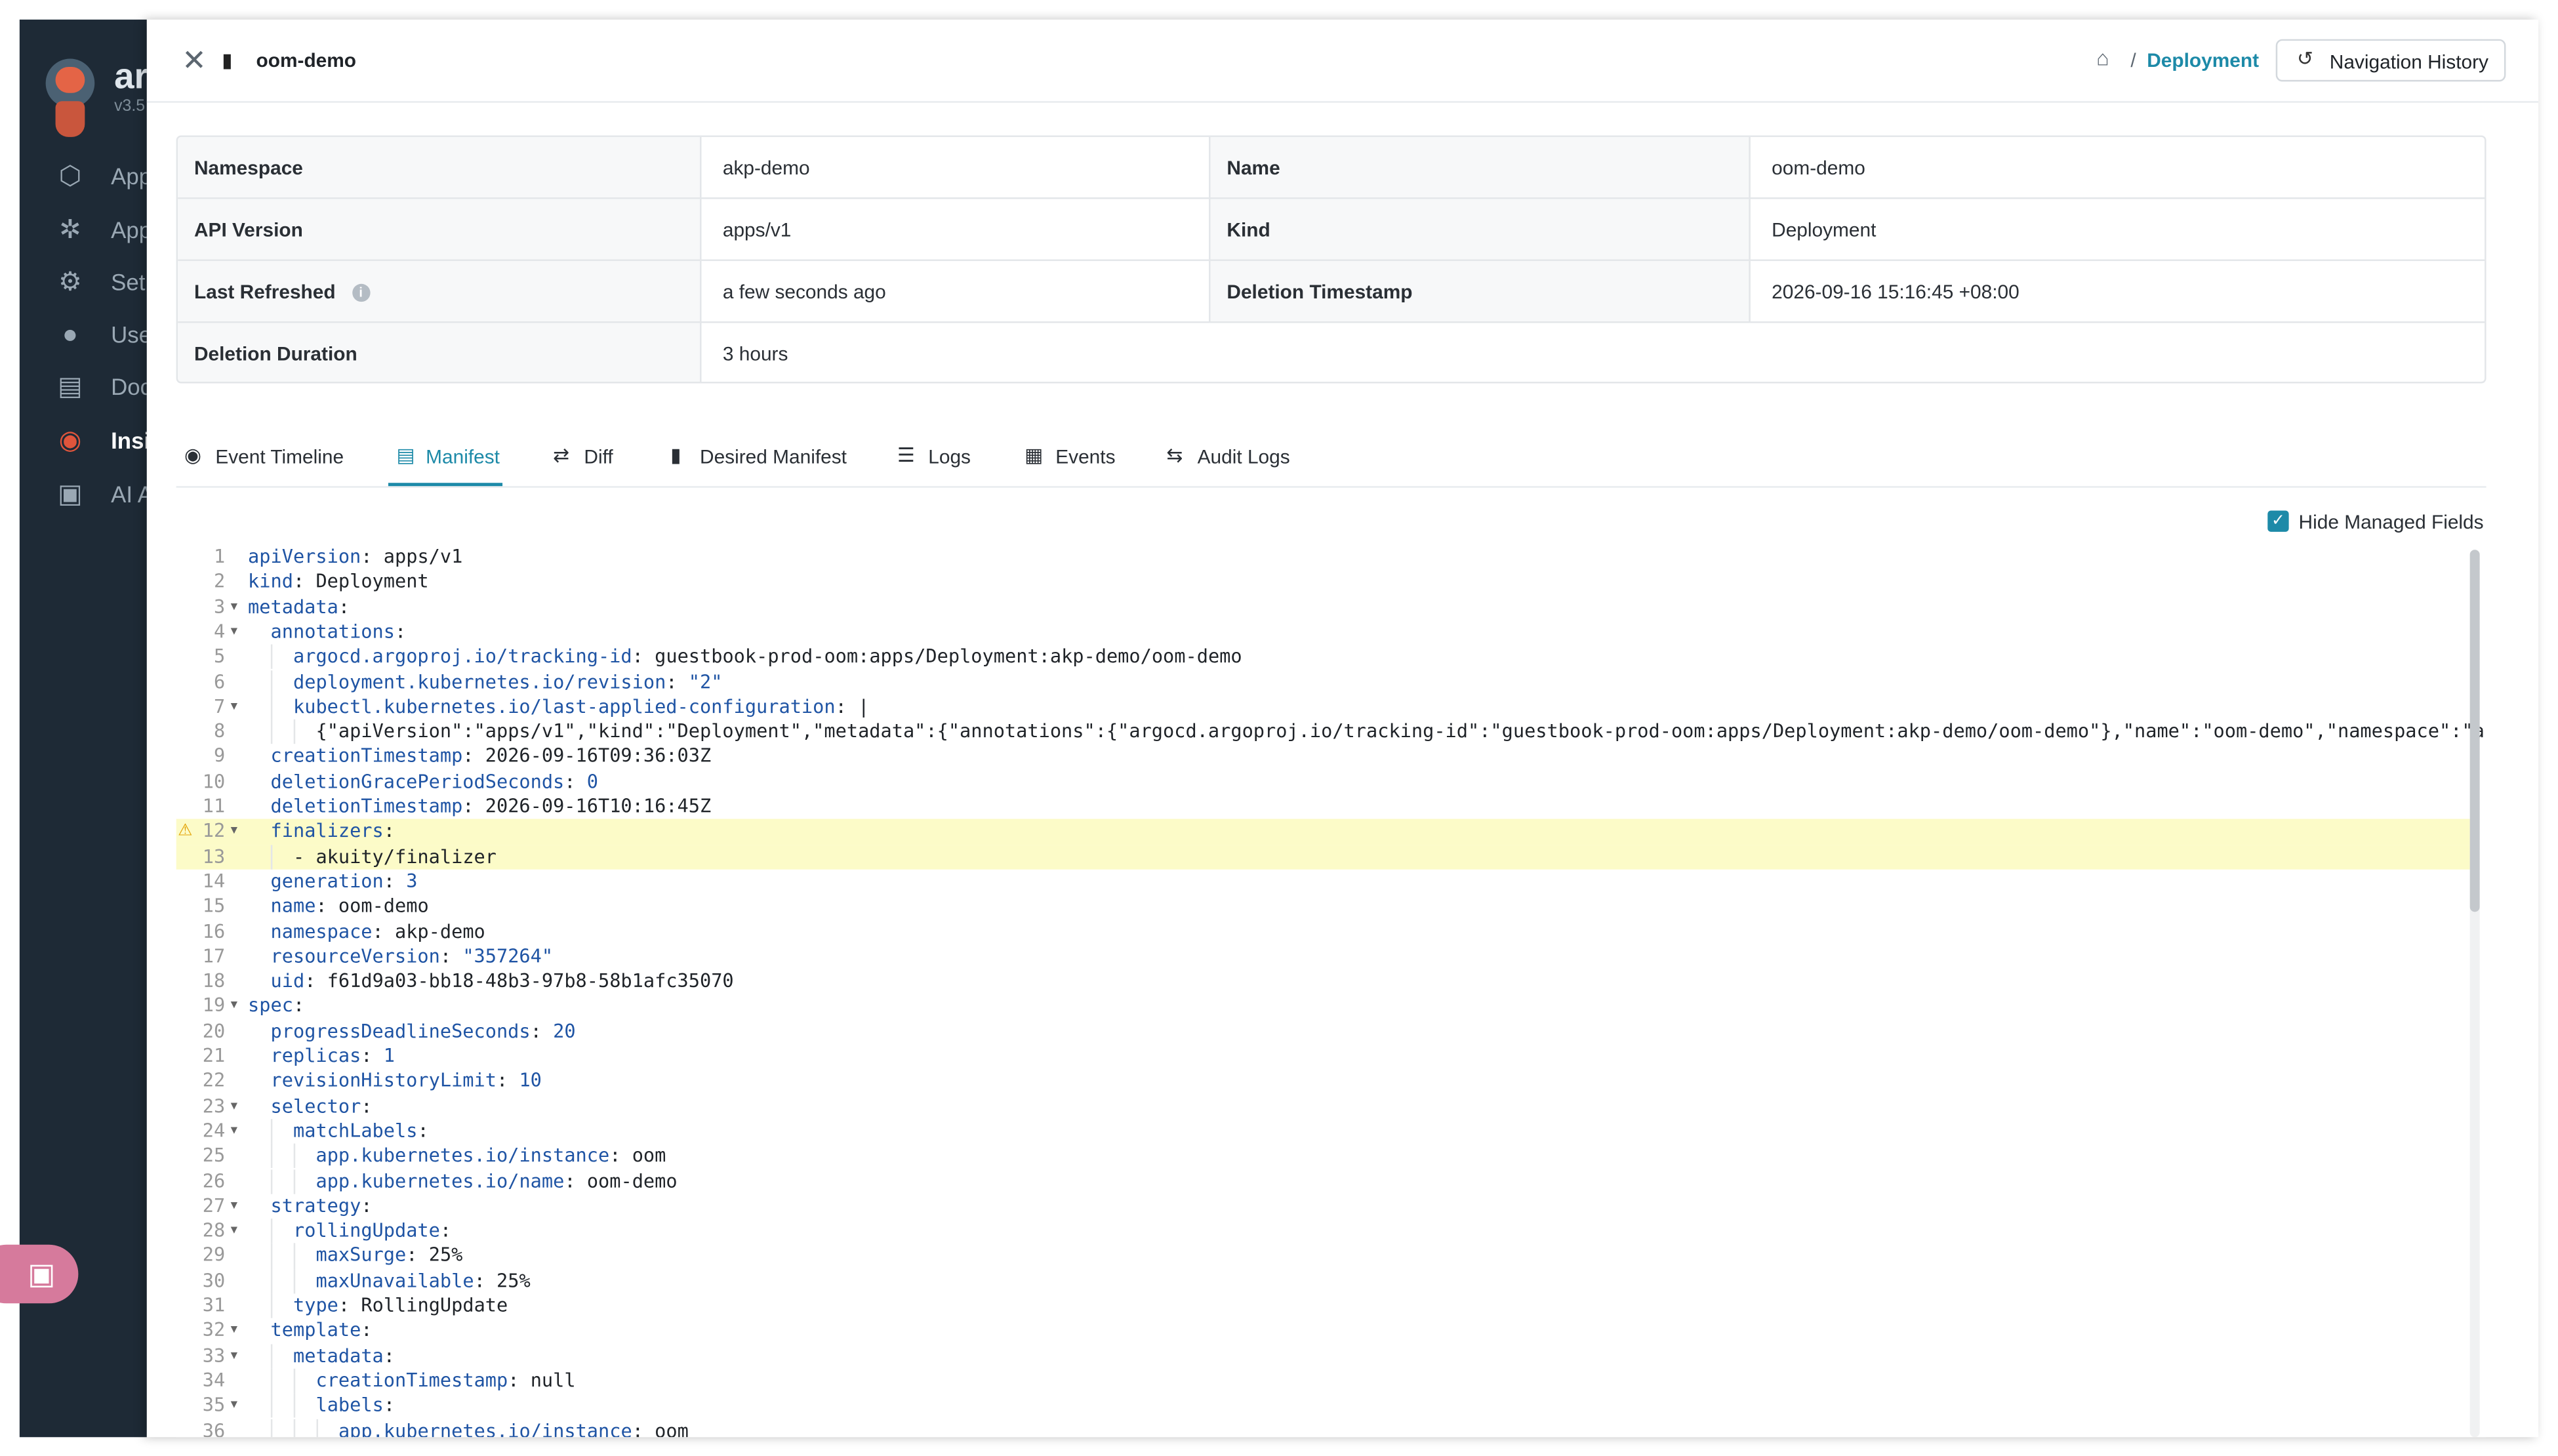 The width and height of the screenshot is (2558, 1456). Describe the element at coordinates (129, 334) in the screenshot. I see `sidebar-item-label: Use` at that location.